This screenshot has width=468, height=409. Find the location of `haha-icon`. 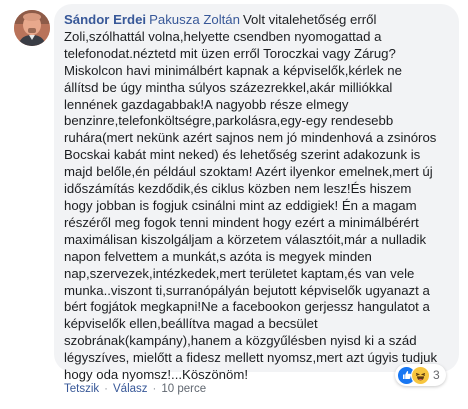

haha-icon is located at coordinates (420, 375).